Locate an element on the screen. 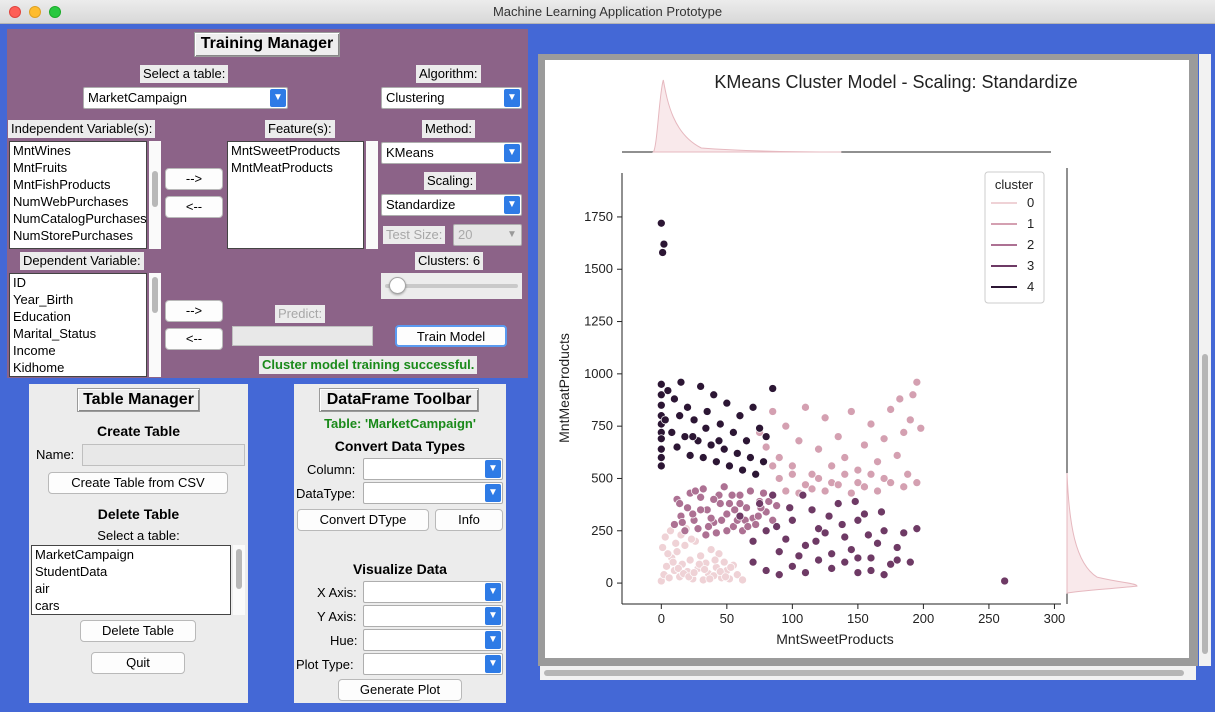 Image resolution: width=1215 pixels, height=712 pixels. select-table-label: Select a table: is located at coordinates (184, 74).